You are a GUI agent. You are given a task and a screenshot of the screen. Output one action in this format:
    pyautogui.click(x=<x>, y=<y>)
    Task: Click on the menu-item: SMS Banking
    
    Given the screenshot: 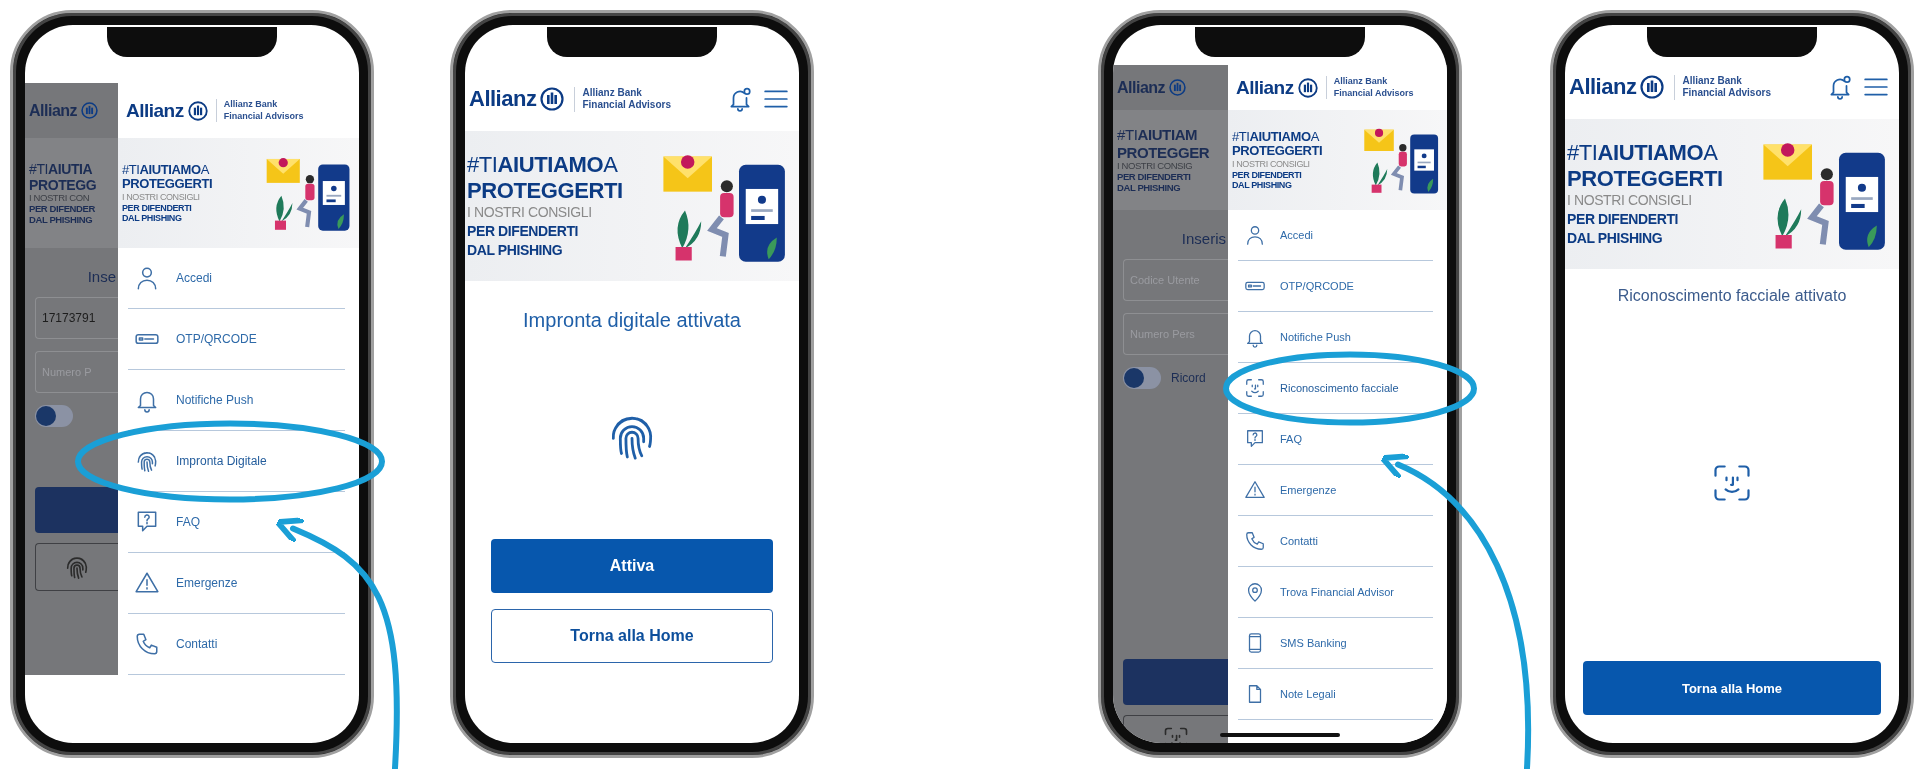 What is the action you would take?
    pyautogui.click(x=1335, y=643)
    